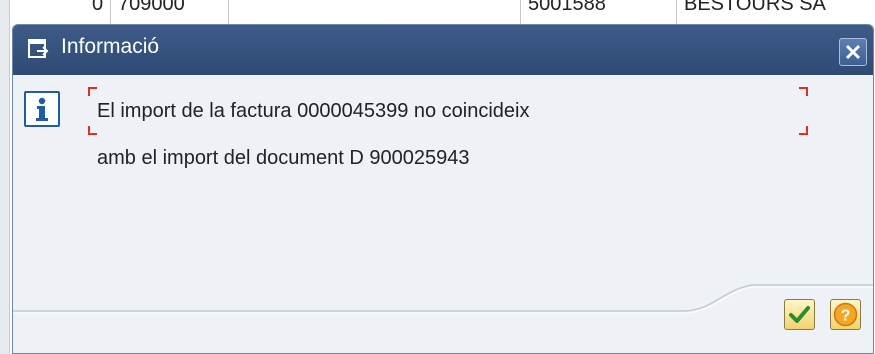 The image size is (875, 354). What do you see at coordinates (803, 91) in the screenshot?
I see `focus-marker-top-right` at bounding box center [803, 91].